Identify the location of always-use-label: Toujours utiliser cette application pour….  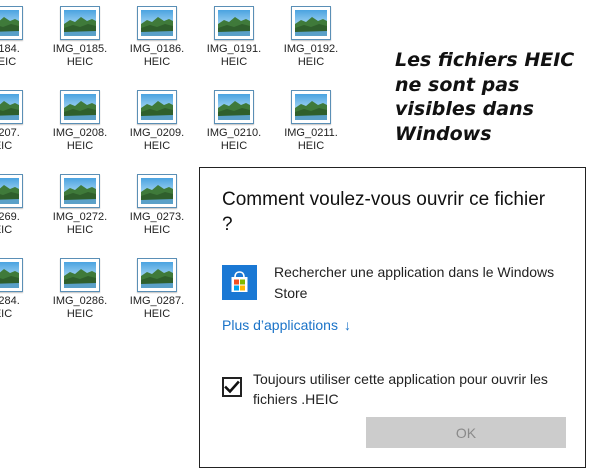
(400, 389).